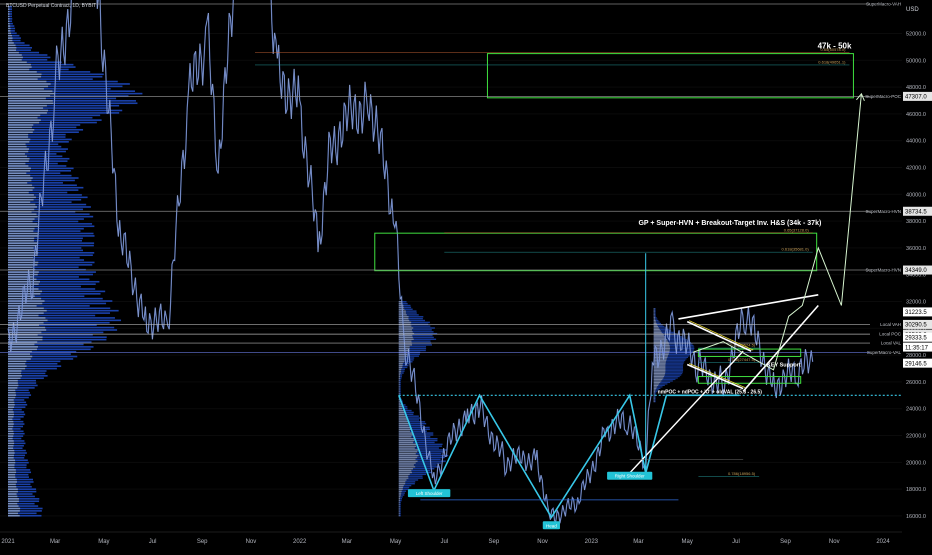 This screenshot has width=932, height=555. I want to click on currency-label: USD, so click(918, 10).